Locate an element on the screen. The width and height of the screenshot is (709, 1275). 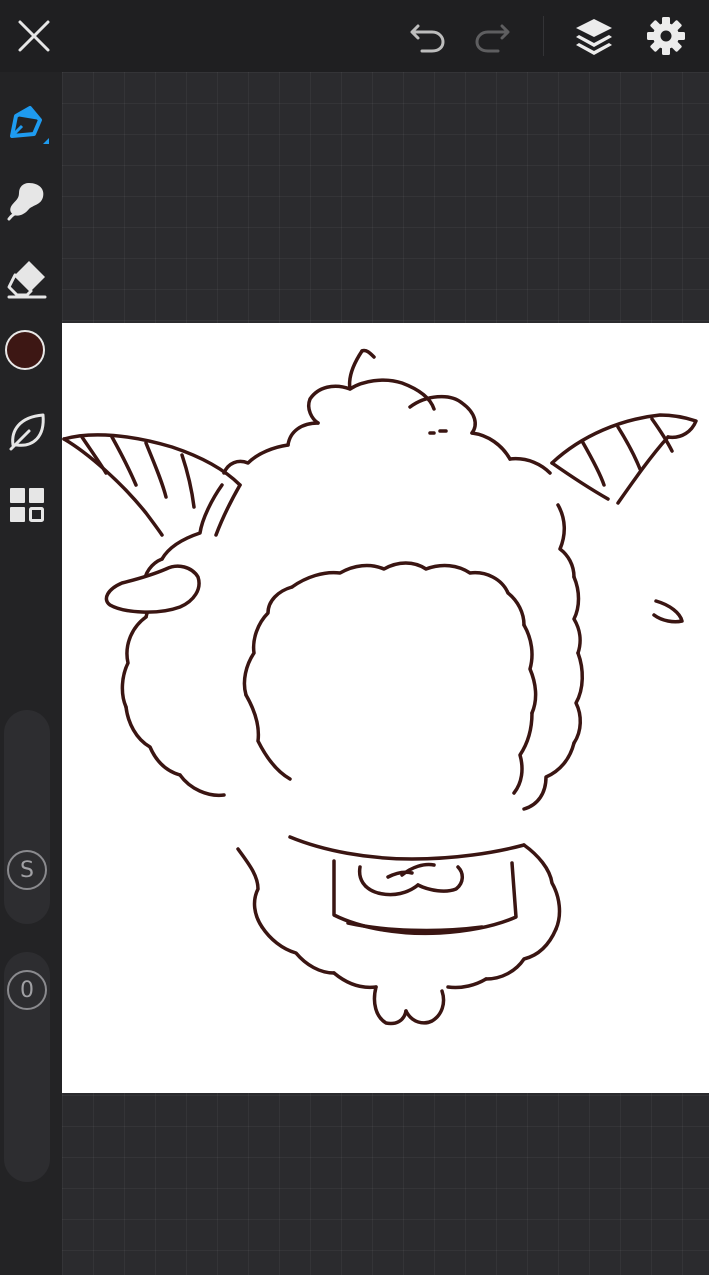
undo-button is located at coordinates (428, 36).